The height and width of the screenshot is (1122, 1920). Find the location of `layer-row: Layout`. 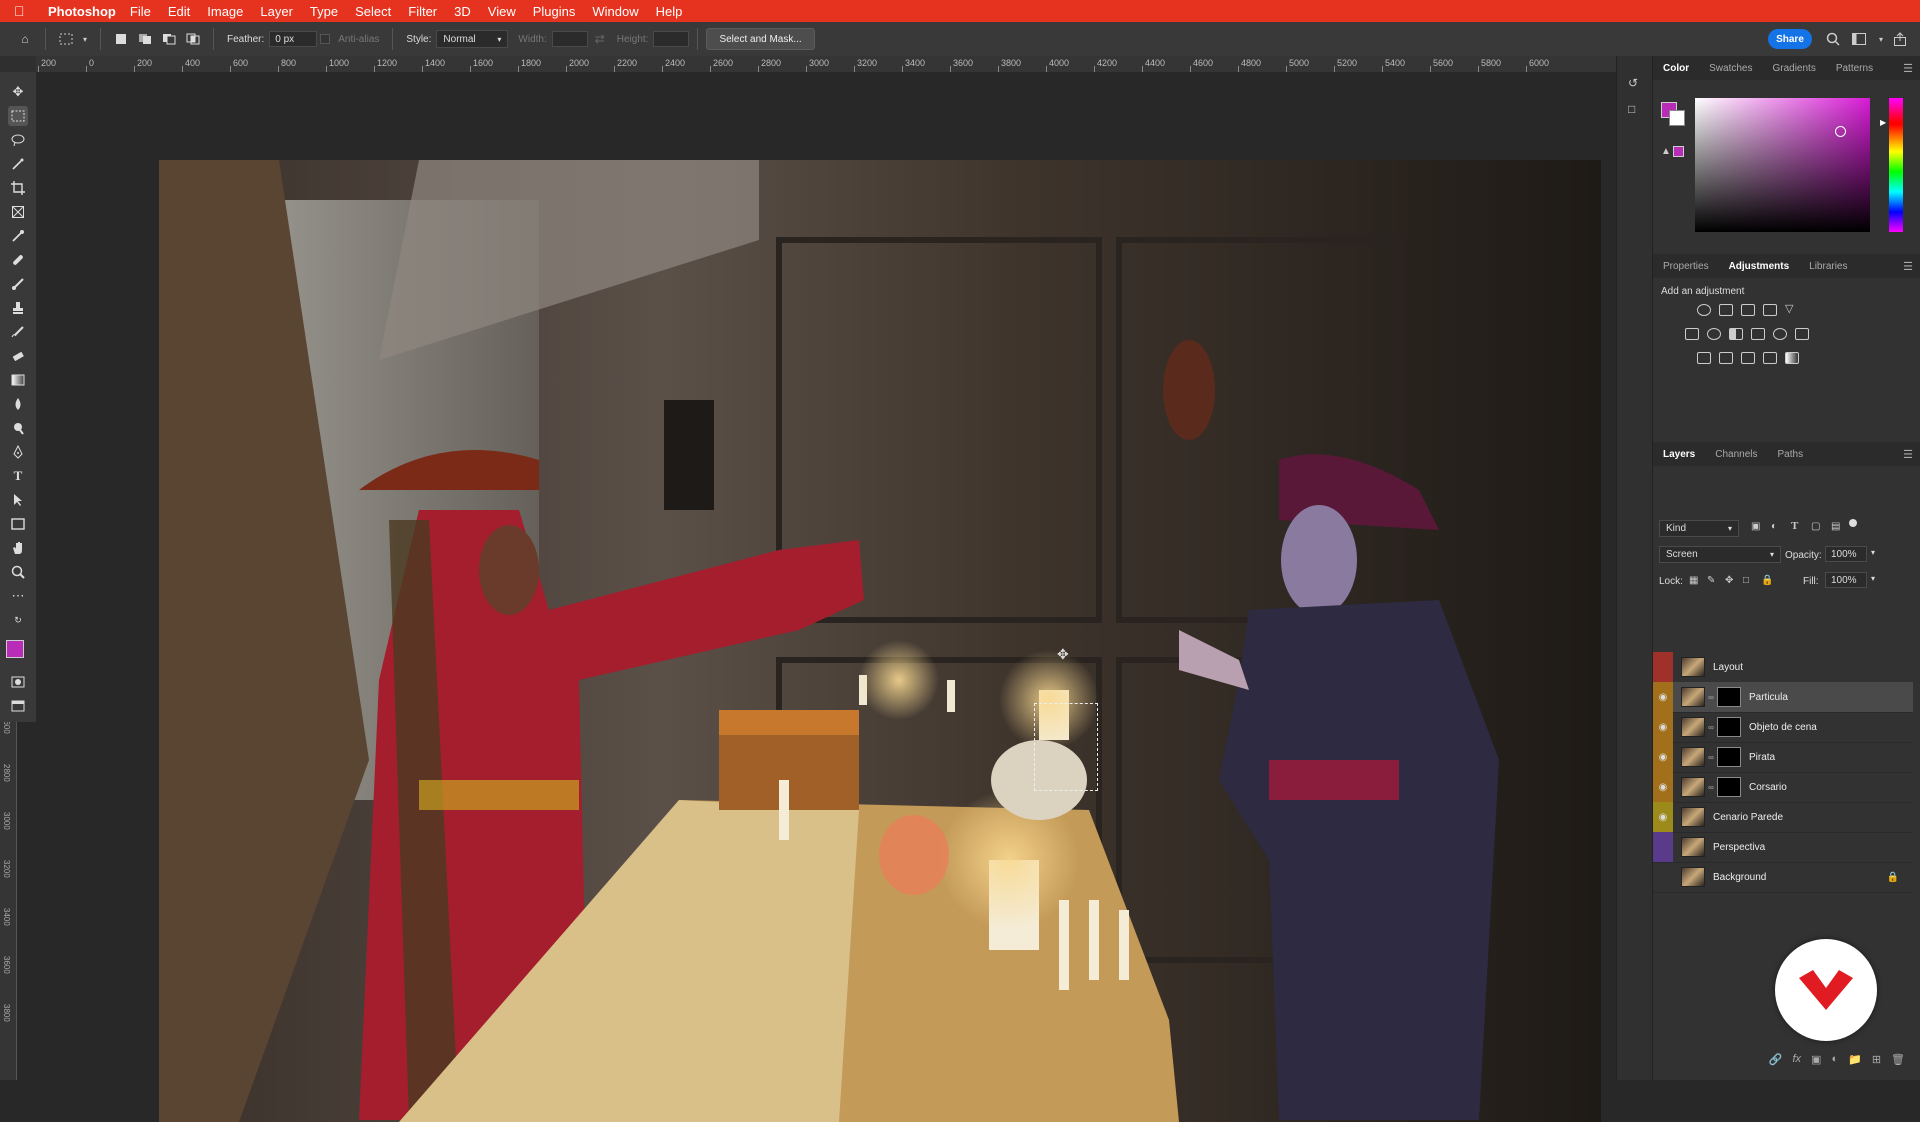

layer-row: Layout is located at coordinates (1783, 667).